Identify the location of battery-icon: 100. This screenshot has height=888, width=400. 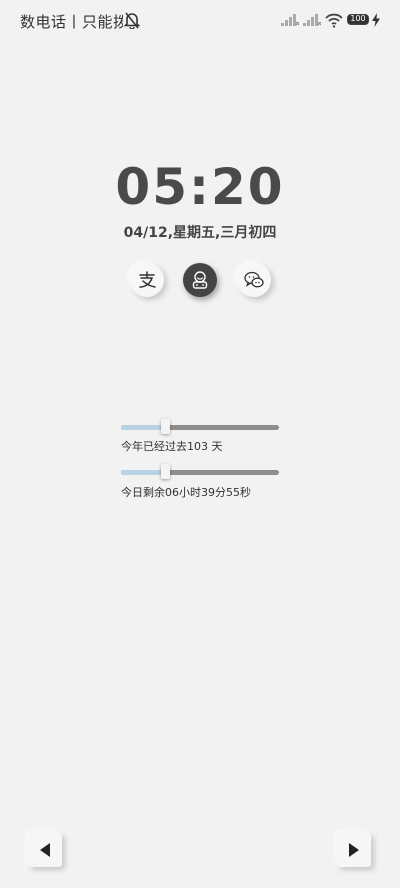
(358, 19).